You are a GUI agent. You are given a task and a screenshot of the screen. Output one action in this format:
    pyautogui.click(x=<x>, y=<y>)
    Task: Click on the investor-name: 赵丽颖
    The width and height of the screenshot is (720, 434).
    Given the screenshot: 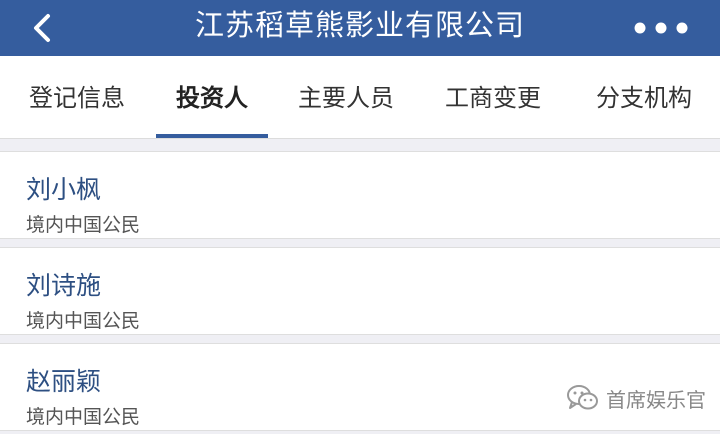 What is the action you would take?
    pyautogui.click(x=64, y=381)
    